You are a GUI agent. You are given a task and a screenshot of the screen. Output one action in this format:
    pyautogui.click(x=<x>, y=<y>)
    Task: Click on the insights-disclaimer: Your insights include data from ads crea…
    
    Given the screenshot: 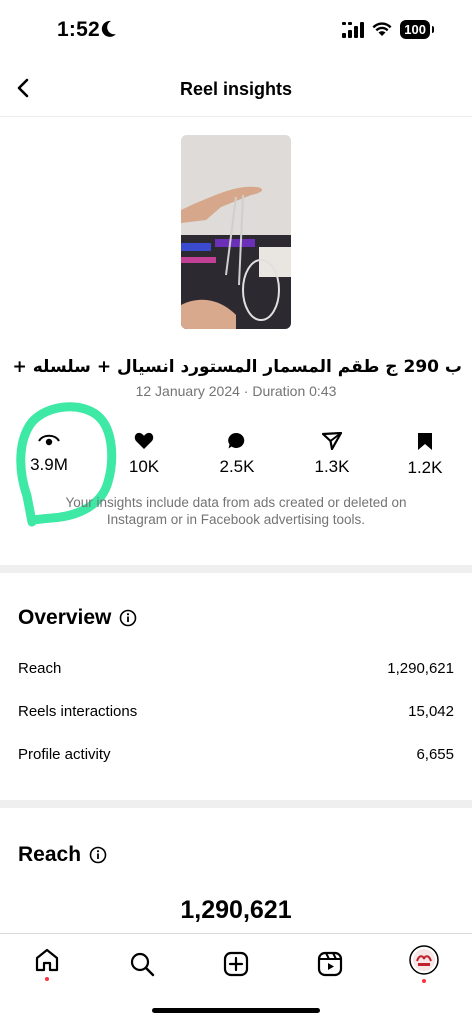 What is the action you would take?
    pyautogui.click(x=236, y=511)
    